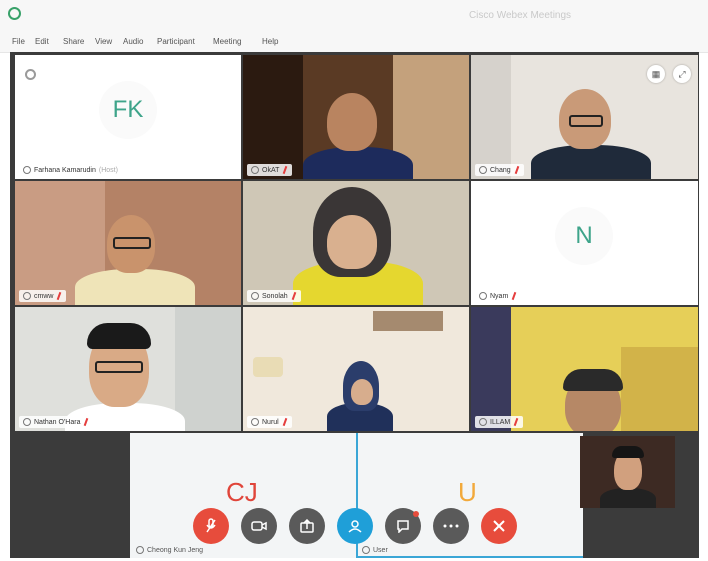 This screenshot has height=561, width=708. I want to click on video-tile-fk: FK Farhana Kamarudin (Host), so click(128, 117).